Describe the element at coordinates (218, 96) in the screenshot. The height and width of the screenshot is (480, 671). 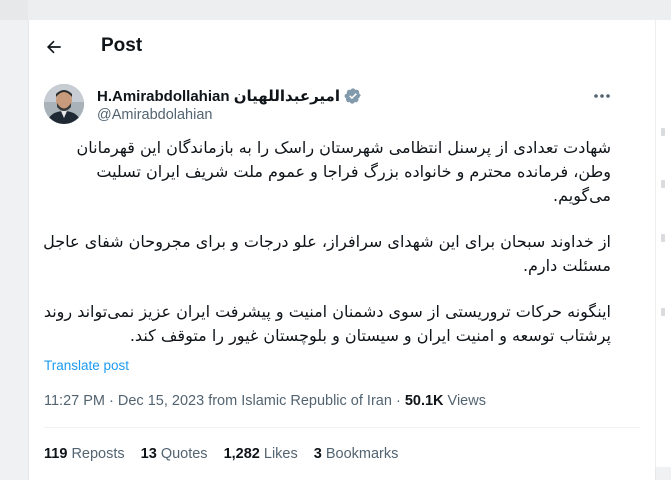
I see `author-display-name: H.Amirabdollahian امیرعبداللهیان` at that location.